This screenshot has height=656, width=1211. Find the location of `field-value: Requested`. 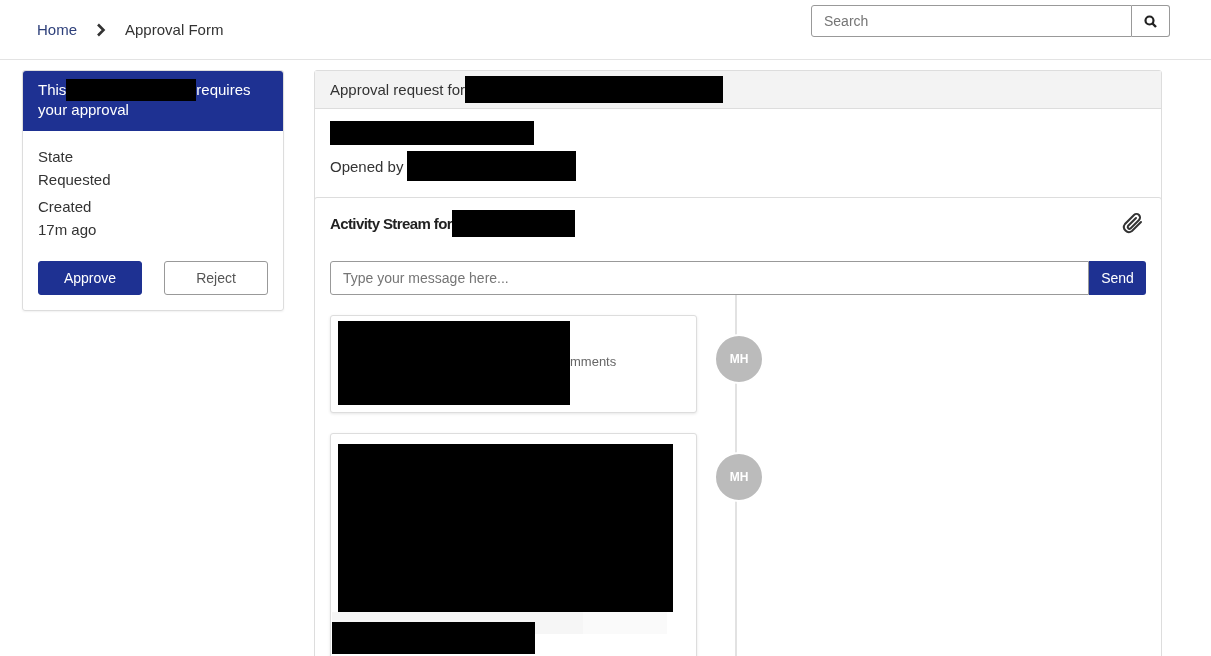

field-value: Requested is located at coordinates (75, 180).